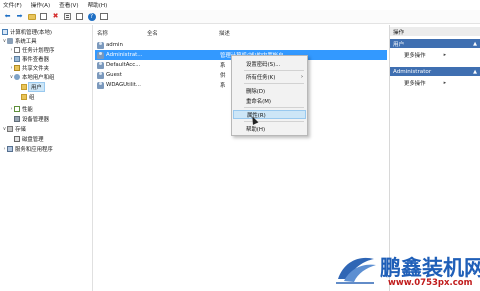 This screenshot has height=291, width=480. Describe the element at coordinates (302, 76) in the screenshot. I see `chevron-right-icon: ›` at that location.